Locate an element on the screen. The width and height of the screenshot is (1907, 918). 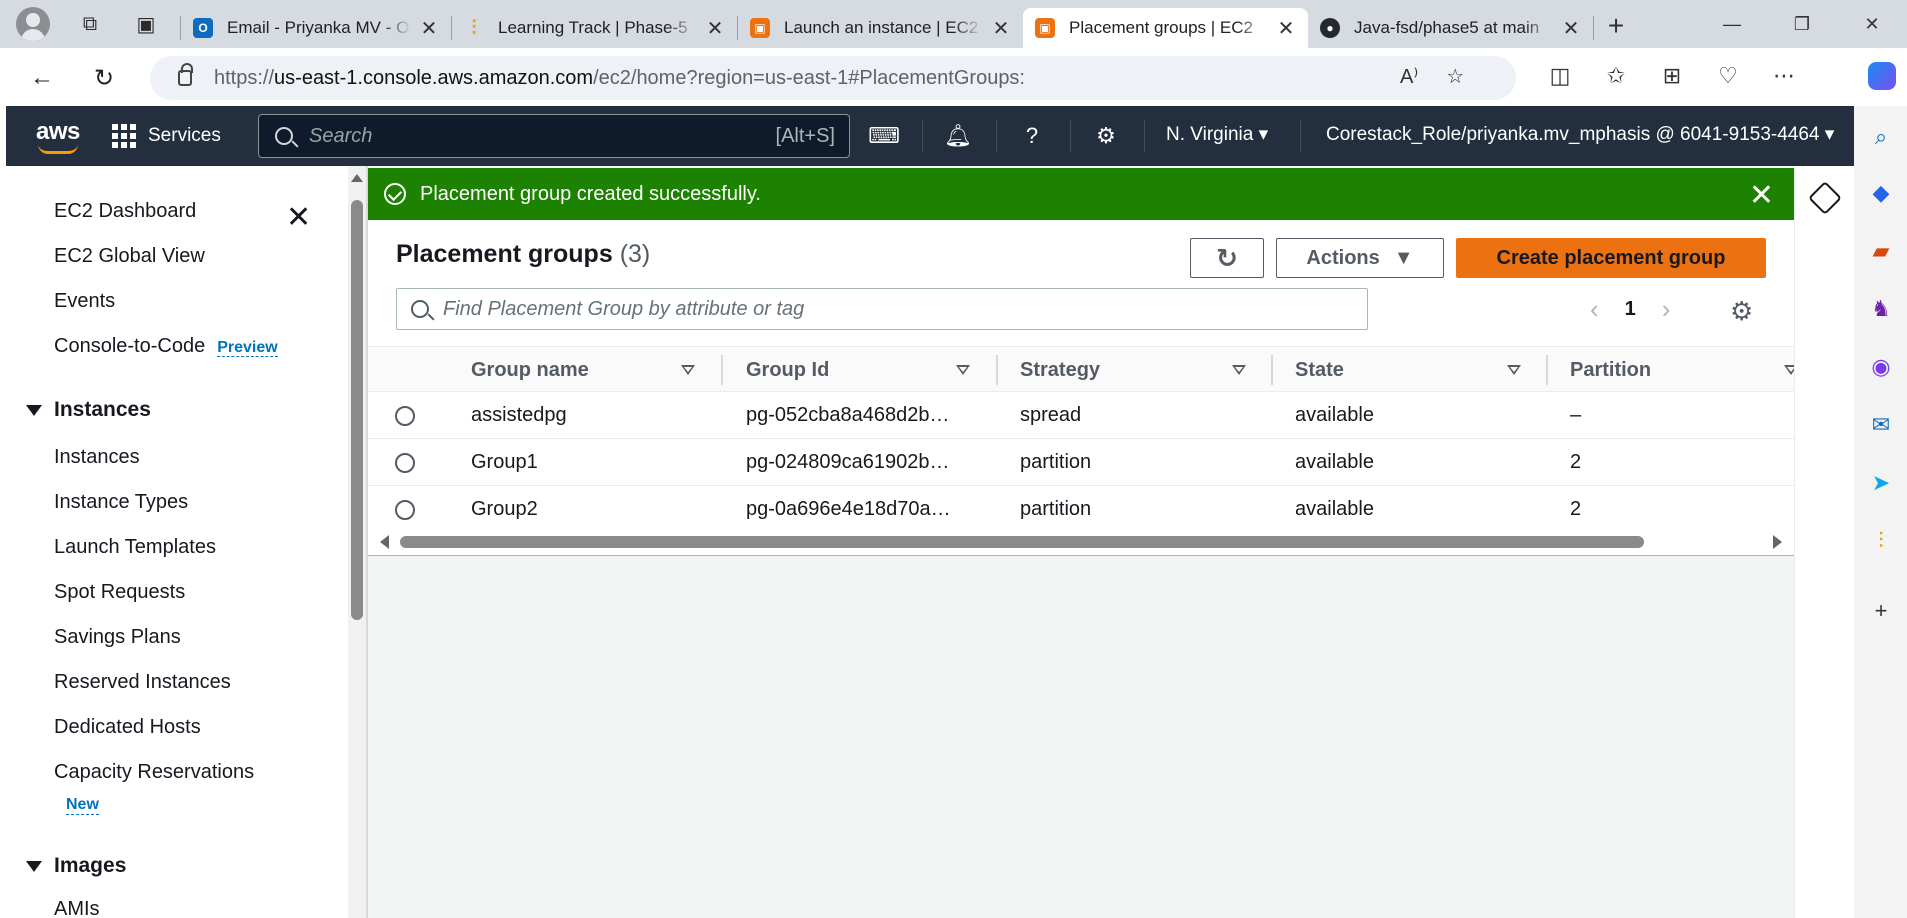
browser-essentials-icon: ♡ is located at coordinates (1728, 76).